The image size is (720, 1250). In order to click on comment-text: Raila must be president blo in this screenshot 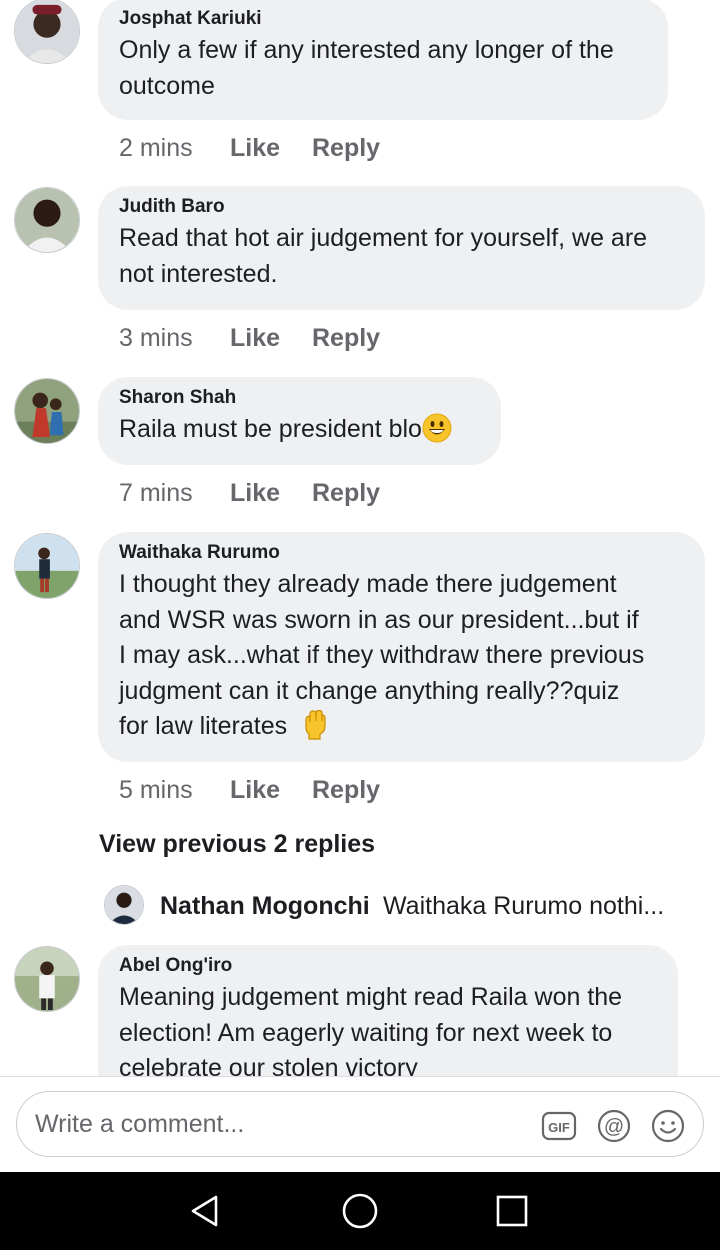, I will do `click(299, 433)`.